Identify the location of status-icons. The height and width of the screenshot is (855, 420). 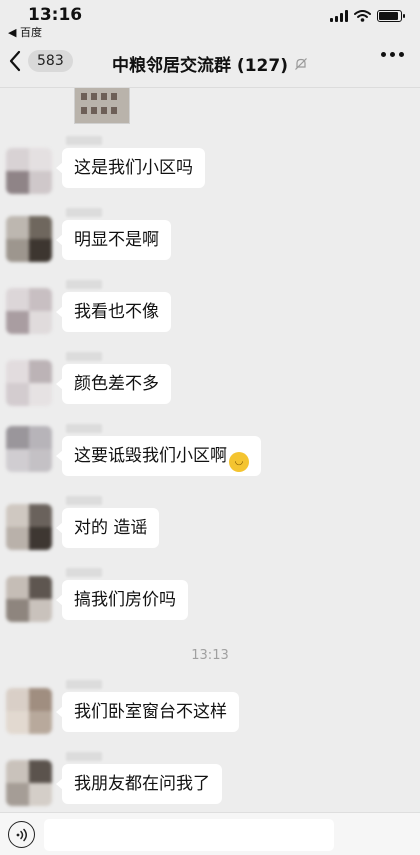
(367, 16).